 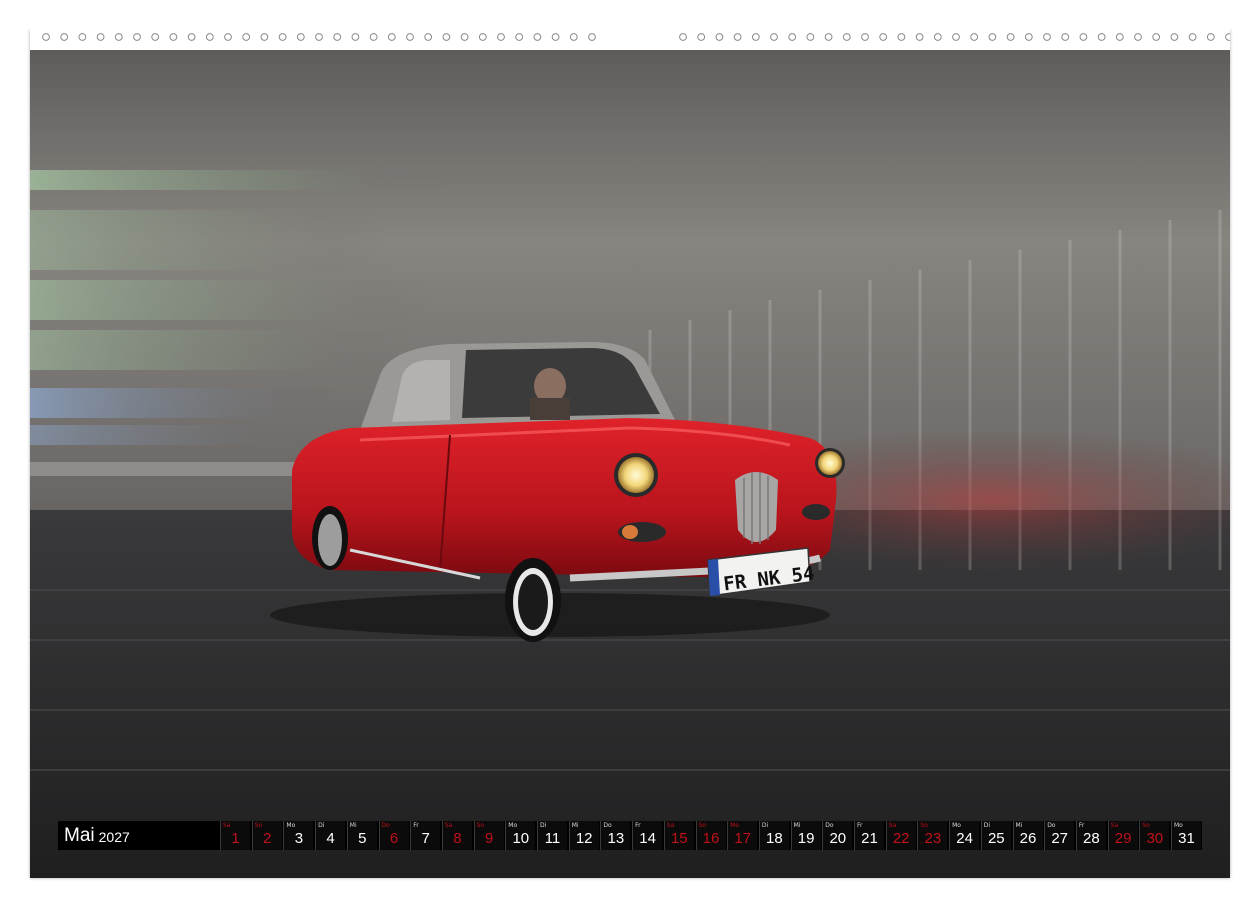 I want to click on day-number: 29, so click(x=1123, y=838).